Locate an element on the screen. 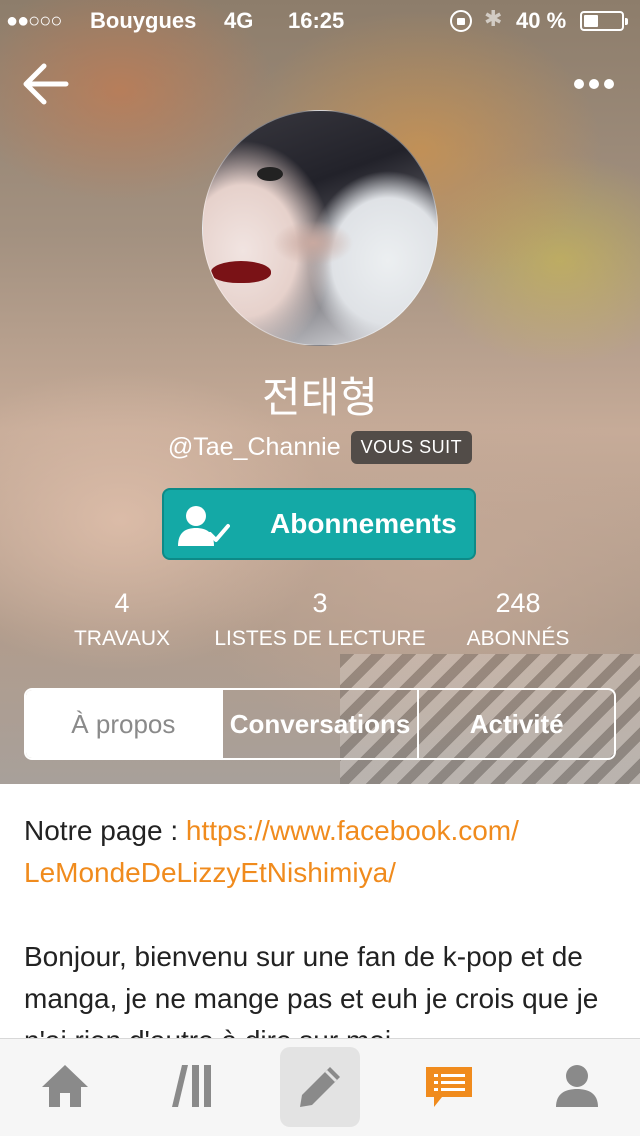 The height and width of the screenshot is (1136, 640). home-icon is located at coordinates (65, 1086).